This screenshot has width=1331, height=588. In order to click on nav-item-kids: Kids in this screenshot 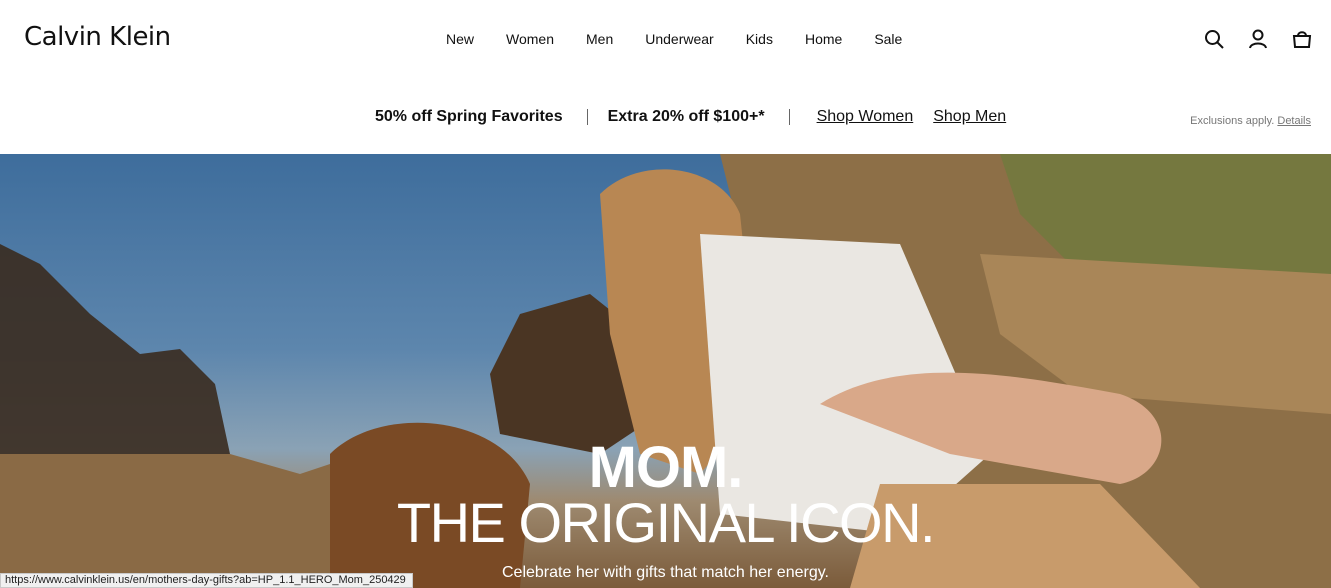, I will do `click(759, 39)`.